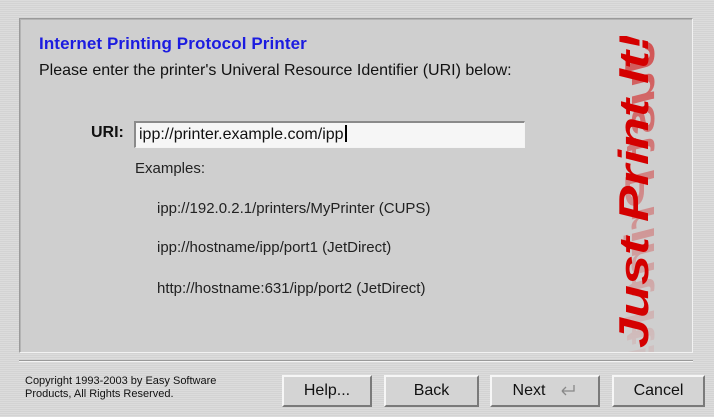  What do you see at coordinates (634, 192) in the screenshot?
I see `logo-text: Just Print It!` at bounding box center [634, 192].